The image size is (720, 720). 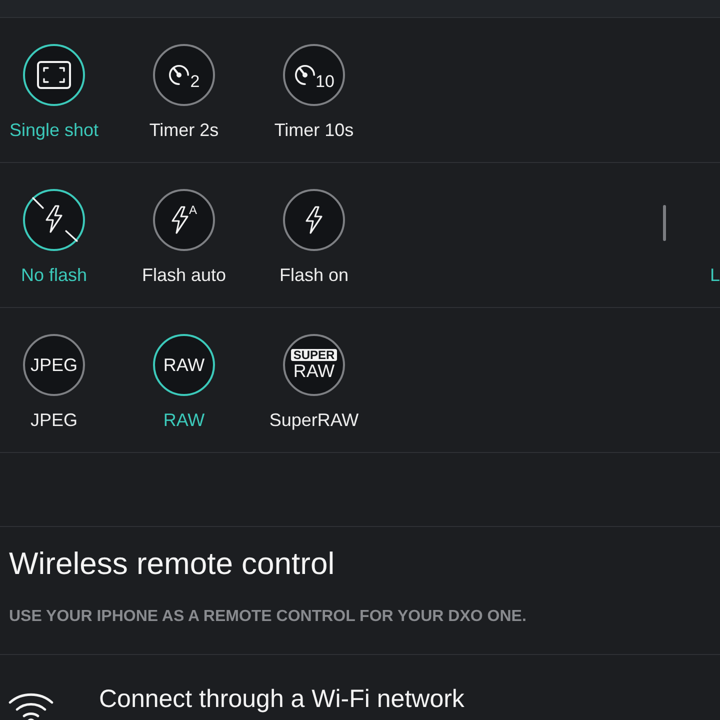 I want to click on file-format-label: SuperRAW, so click(x=314, y=420).